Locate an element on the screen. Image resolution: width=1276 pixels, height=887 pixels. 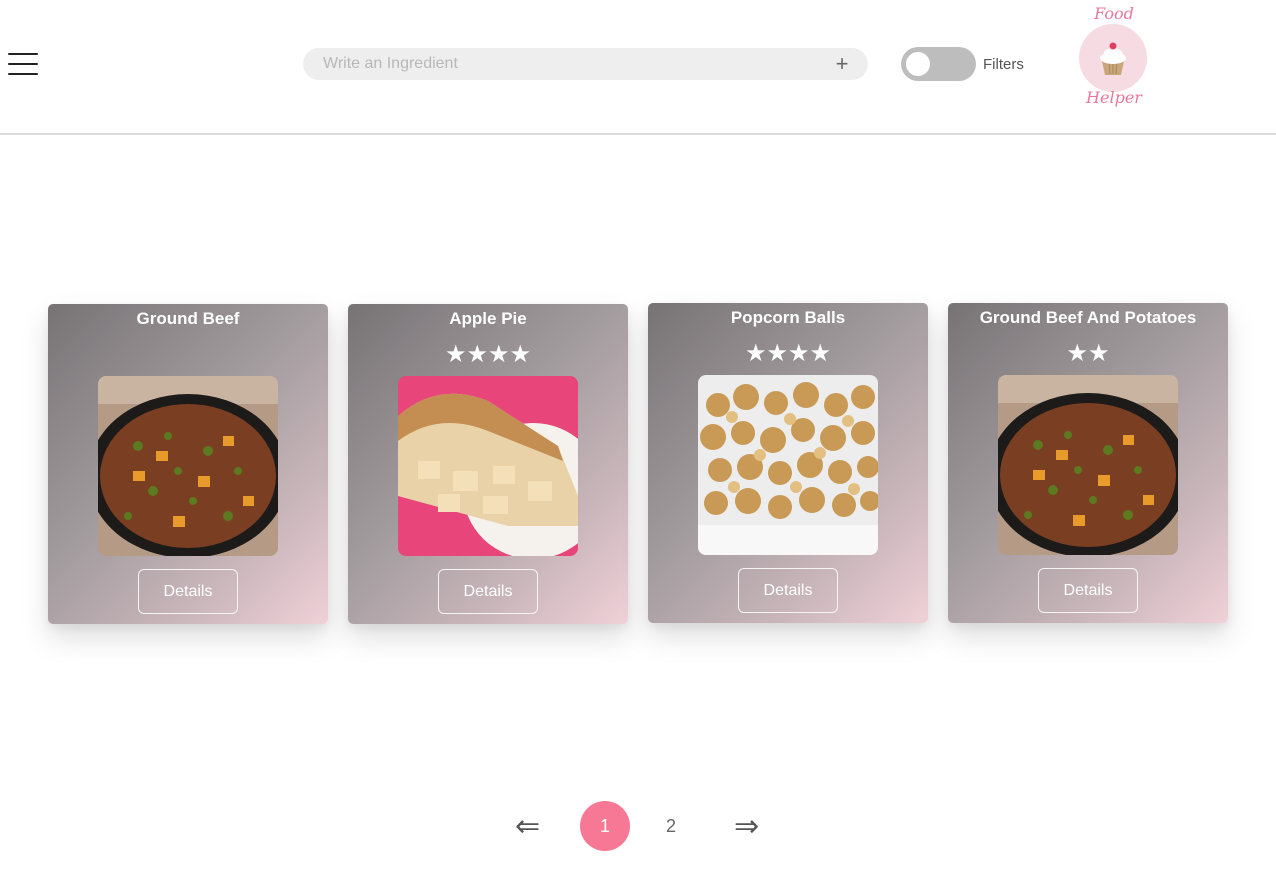
toggle-knob is located at coordinates (918, 64).